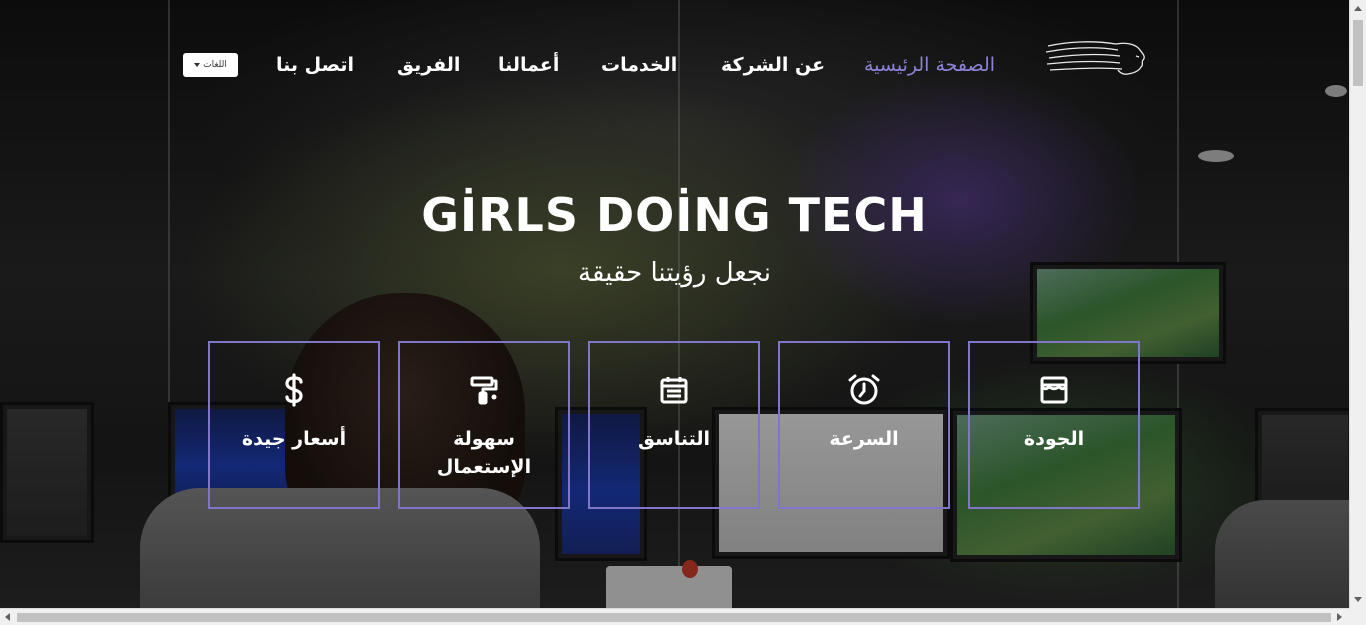 The height and width of the screenshot is (625, 1366). Describe the element at coordinates (674, 439) in the screenshot. I see `feature-label: التناسق` at that location.